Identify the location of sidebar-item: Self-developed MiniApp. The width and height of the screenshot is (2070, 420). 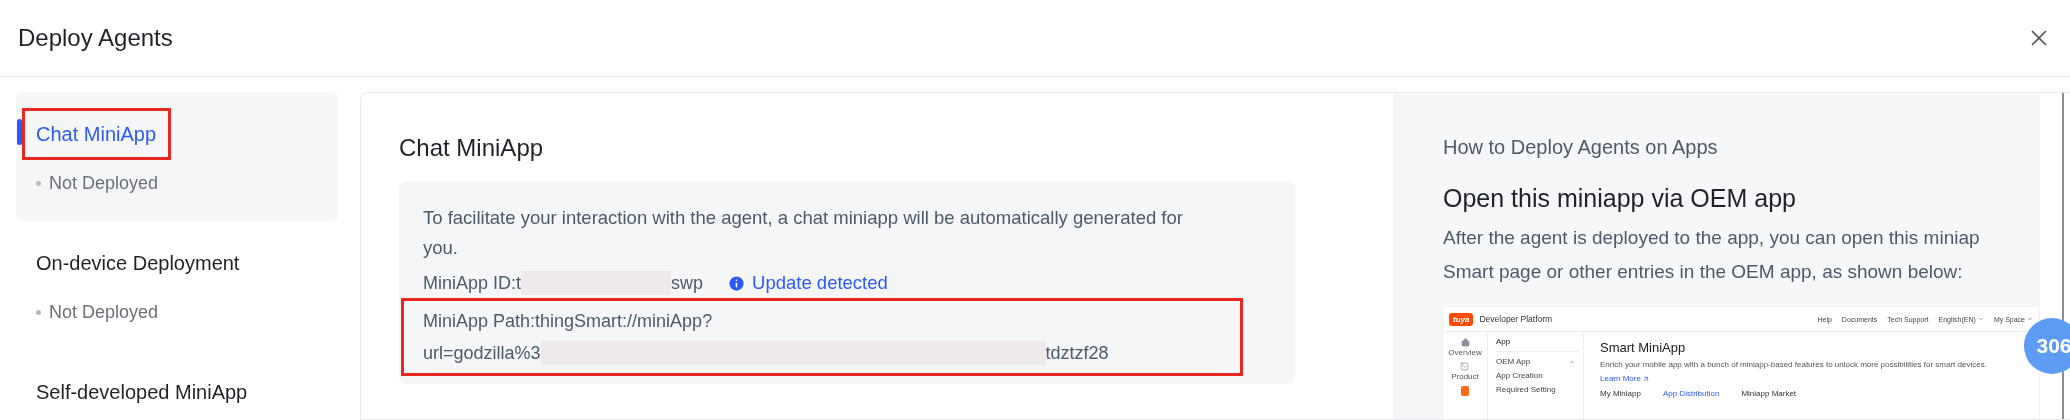
(177, 385).